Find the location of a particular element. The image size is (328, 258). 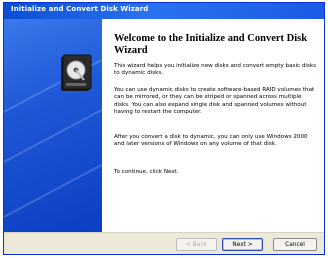

cancel-button: Cancel is located at coordinates (295, 244).